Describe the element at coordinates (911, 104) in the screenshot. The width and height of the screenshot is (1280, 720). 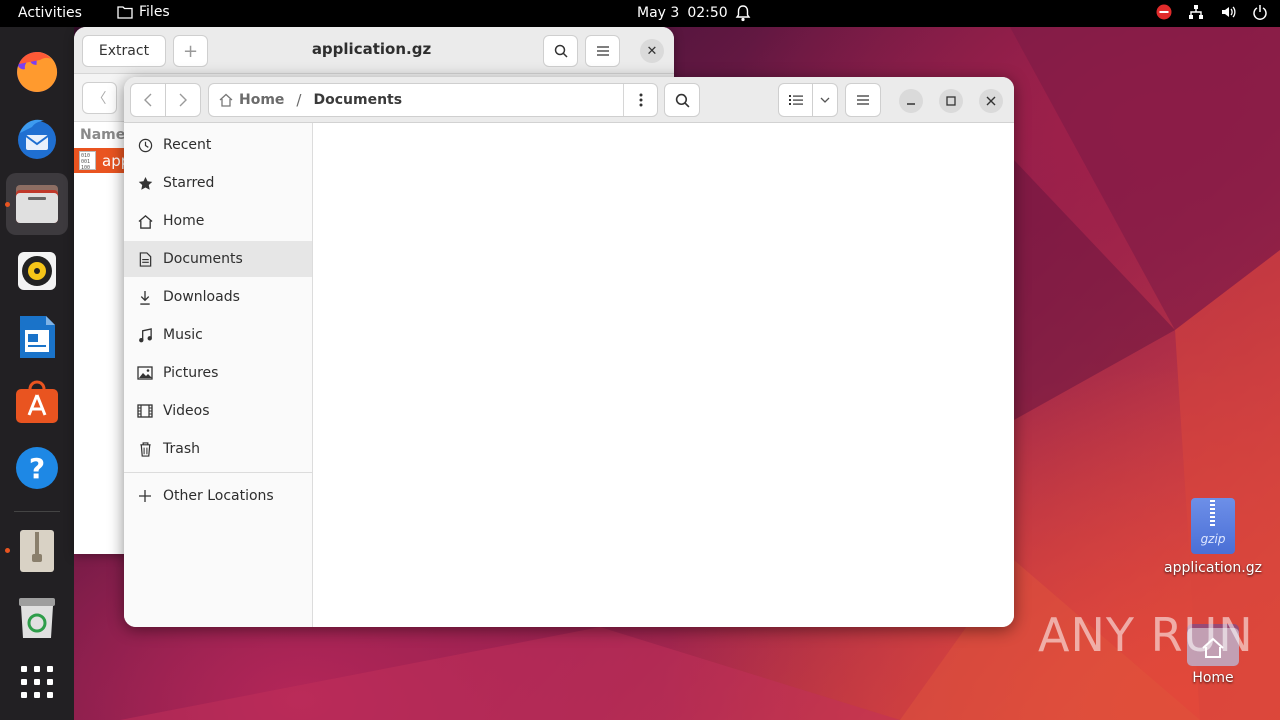
I see `minimize-icon` at that location.